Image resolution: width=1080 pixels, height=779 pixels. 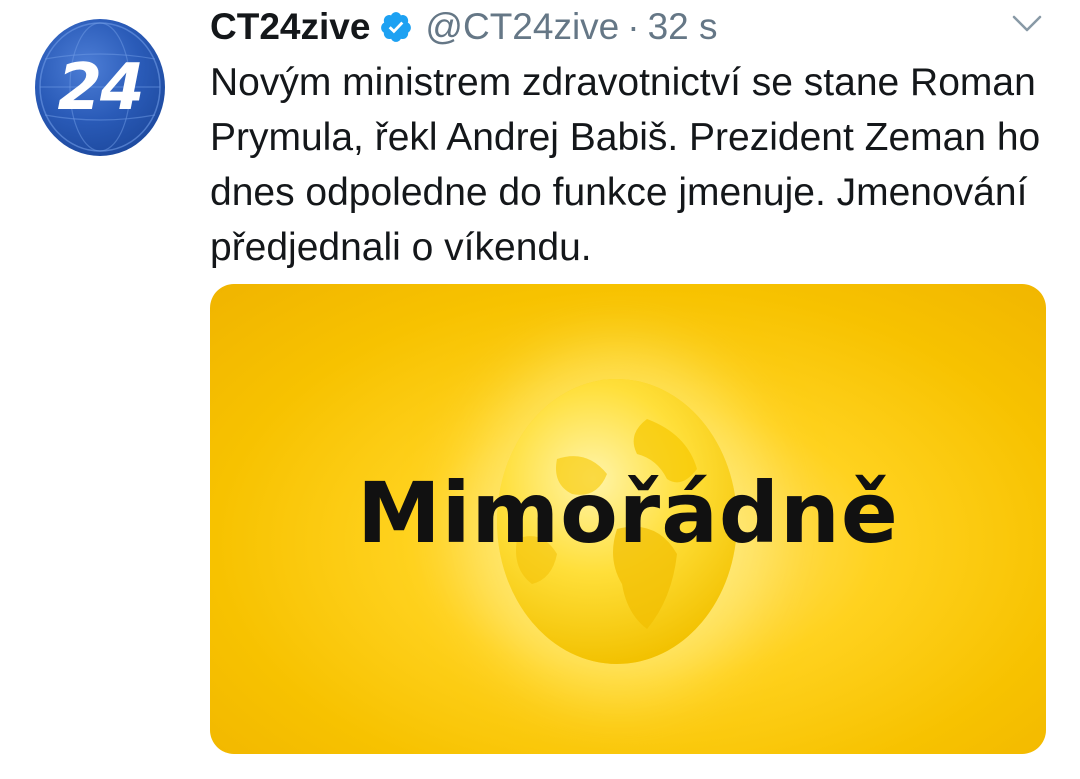 I want to click on verified-badge-icon, so click(x=396, y=27).